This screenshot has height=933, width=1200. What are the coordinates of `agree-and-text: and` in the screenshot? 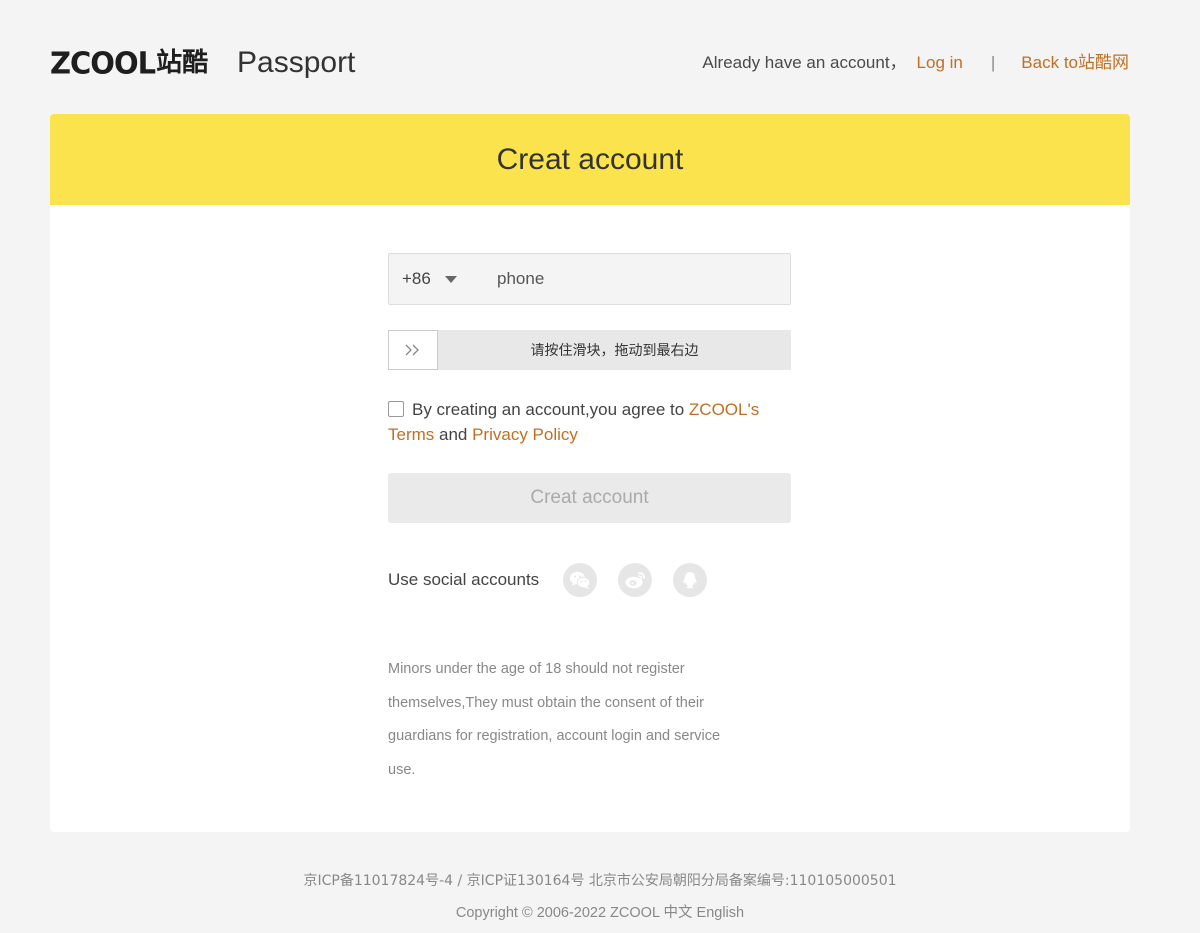 It's located at (453, 434).